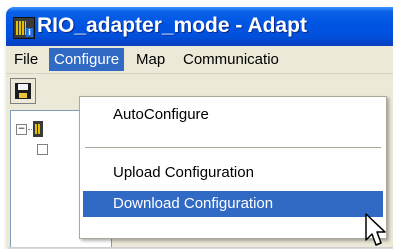 This screenshot has height=249, width=393. Describe the element at coordinates (172, 25) in the screenshot. I see `window-title: RIO_adapter_mode - Adapt` at that location.